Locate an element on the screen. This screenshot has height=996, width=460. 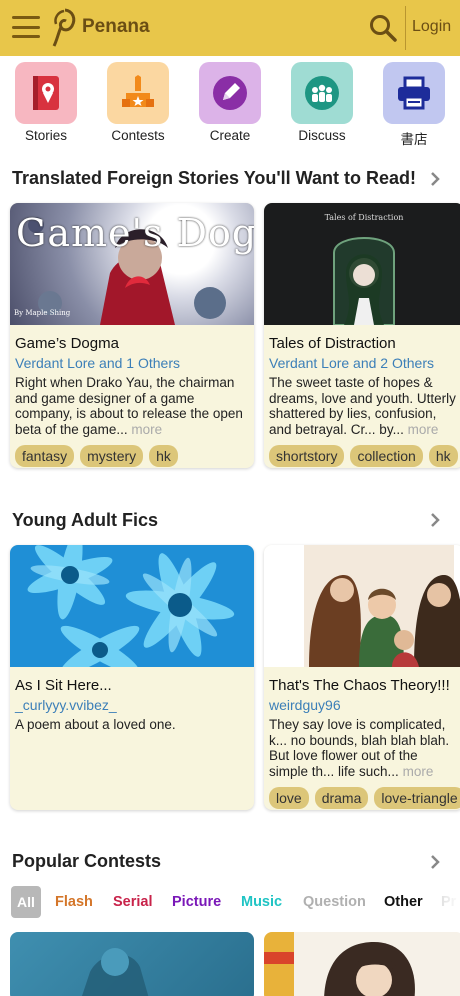
menu-icon is located at coordinates (26, 27).